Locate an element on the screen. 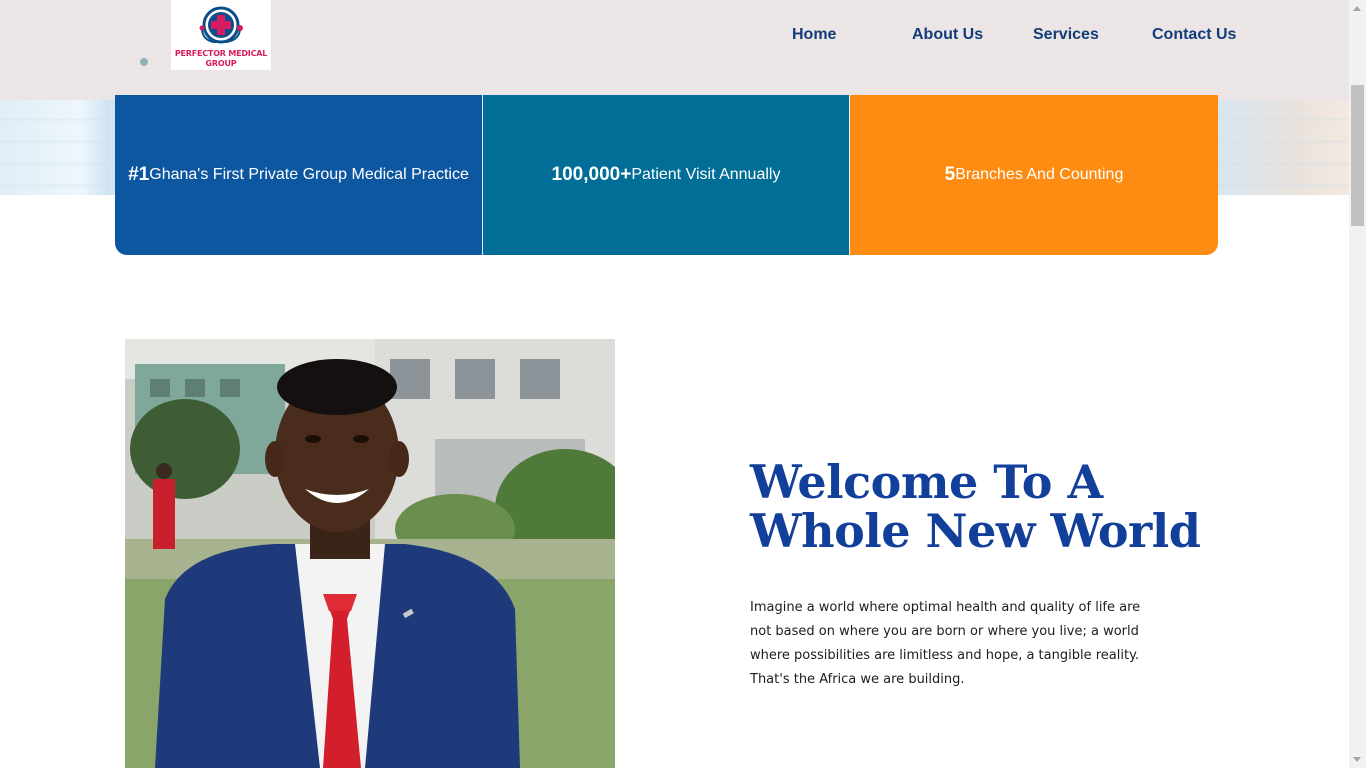  nav-services: Services is located at coordinates (1066, 35).